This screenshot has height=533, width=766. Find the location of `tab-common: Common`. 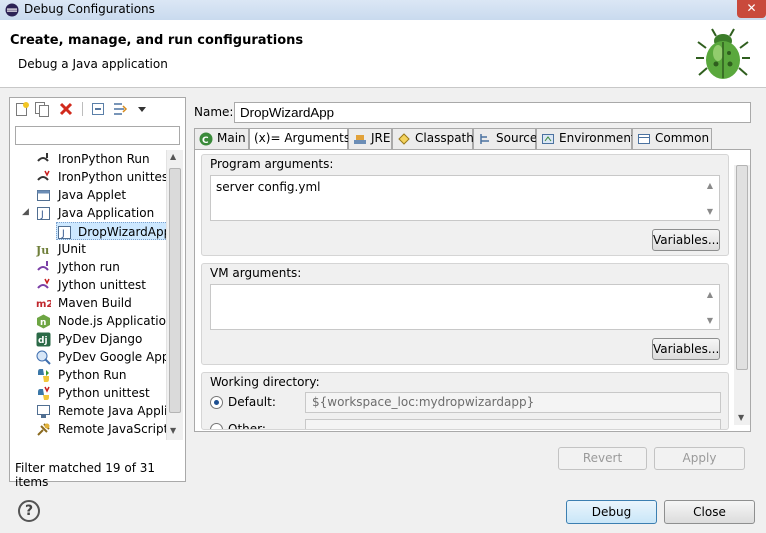

tab-common: Common is located at coordinates (672, 138).